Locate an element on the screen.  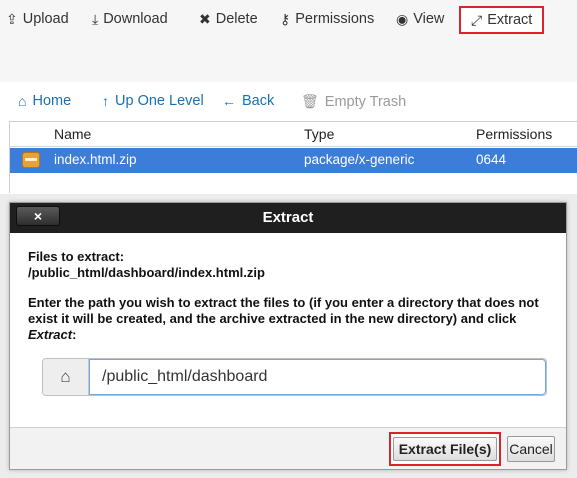
dialog-title: Extract is located at coordinates (288, 217).